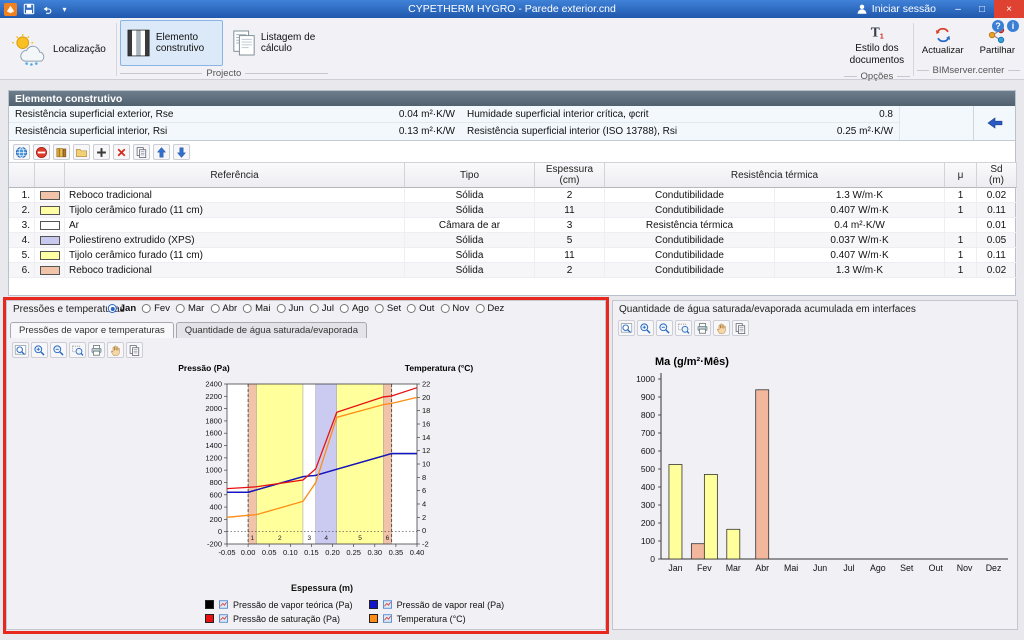 The image size is (1024, 640). I want to click on legend-item: Pressão de vapor teórica (Pa), so click(279, 604).